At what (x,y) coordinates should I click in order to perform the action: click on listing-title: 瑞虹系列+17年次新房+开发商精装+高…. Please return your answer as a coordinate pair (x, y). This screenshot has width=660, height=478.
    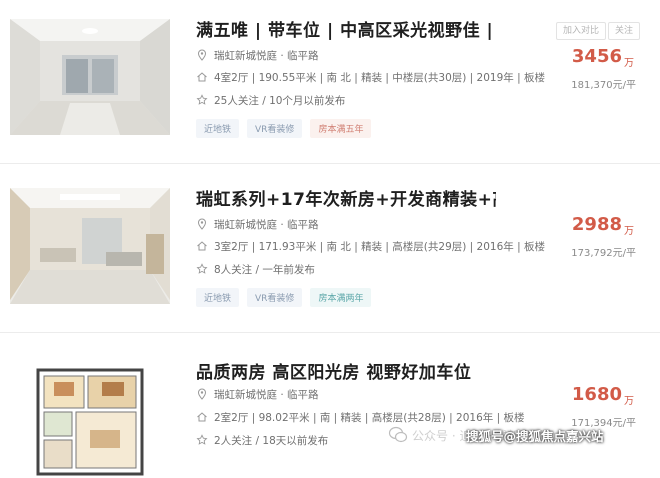
    Looking at the image, I should click on (346, 197).